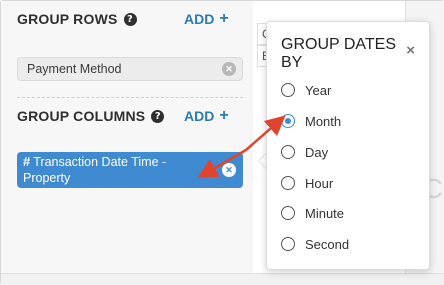 The height and width of the screenshot is (285, 444). I want to click on close-icon: ×, so click(410, 50).